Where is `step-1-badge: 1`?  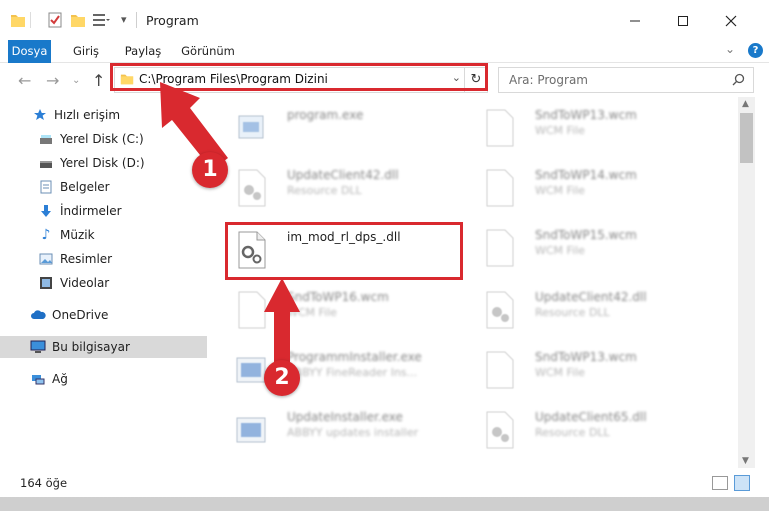
step-1-badge: 1 is located at coordinates (210, 170).